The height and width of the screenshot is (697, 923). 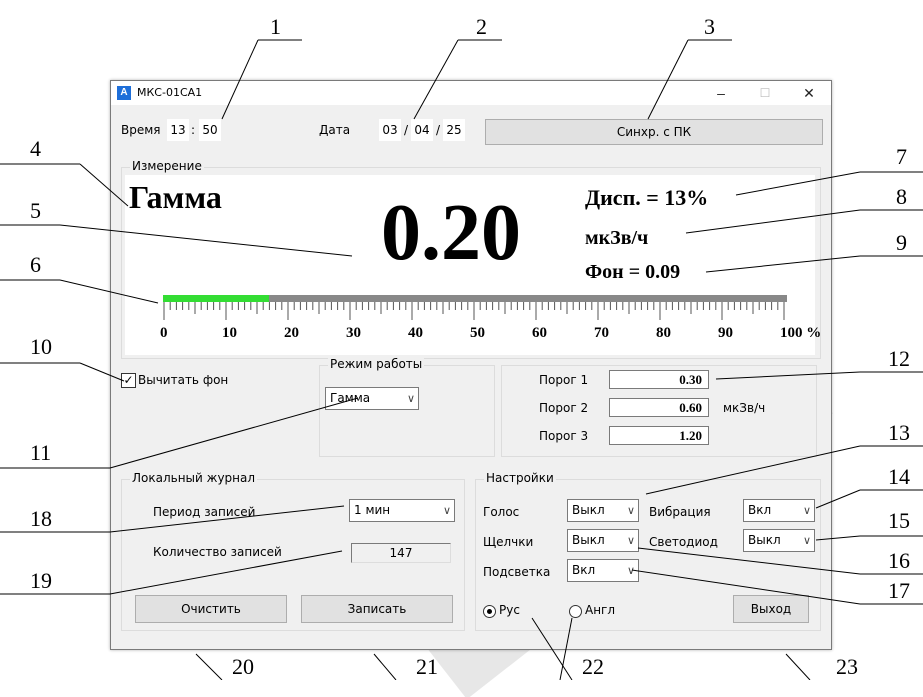 What do you see at coordinates (899, 590) in the screenshot?
I see `callout-17: 17` at bounding box center [899, 590].